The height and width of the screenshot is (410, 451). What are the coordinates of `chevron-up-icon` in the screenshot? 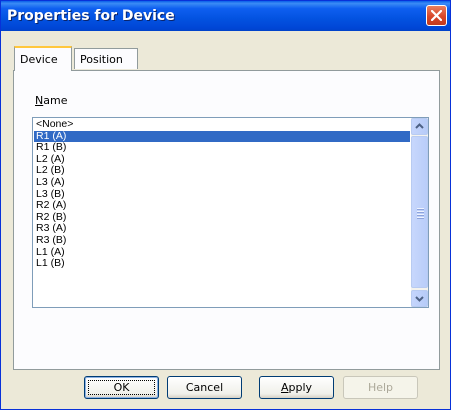 It's located at (419, 126).